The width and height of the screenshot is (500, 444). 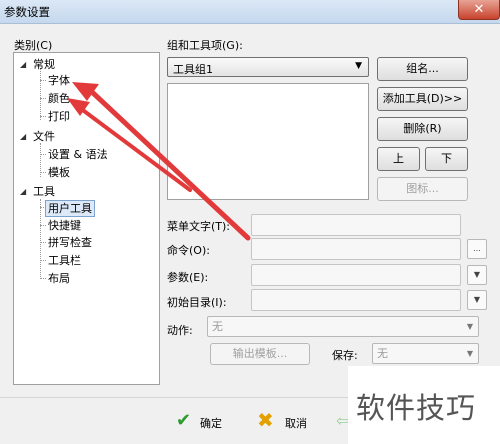 I want to click on move-up-button: 上, so click(x=398, y=159).